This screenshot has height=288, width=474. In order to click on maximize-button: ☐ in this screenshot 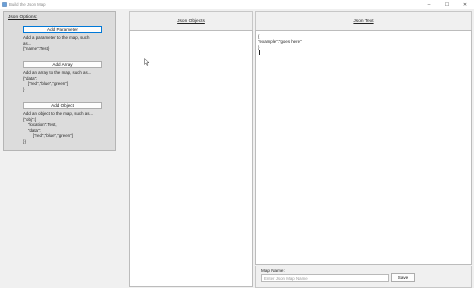, I will do `click(447, 4)`.